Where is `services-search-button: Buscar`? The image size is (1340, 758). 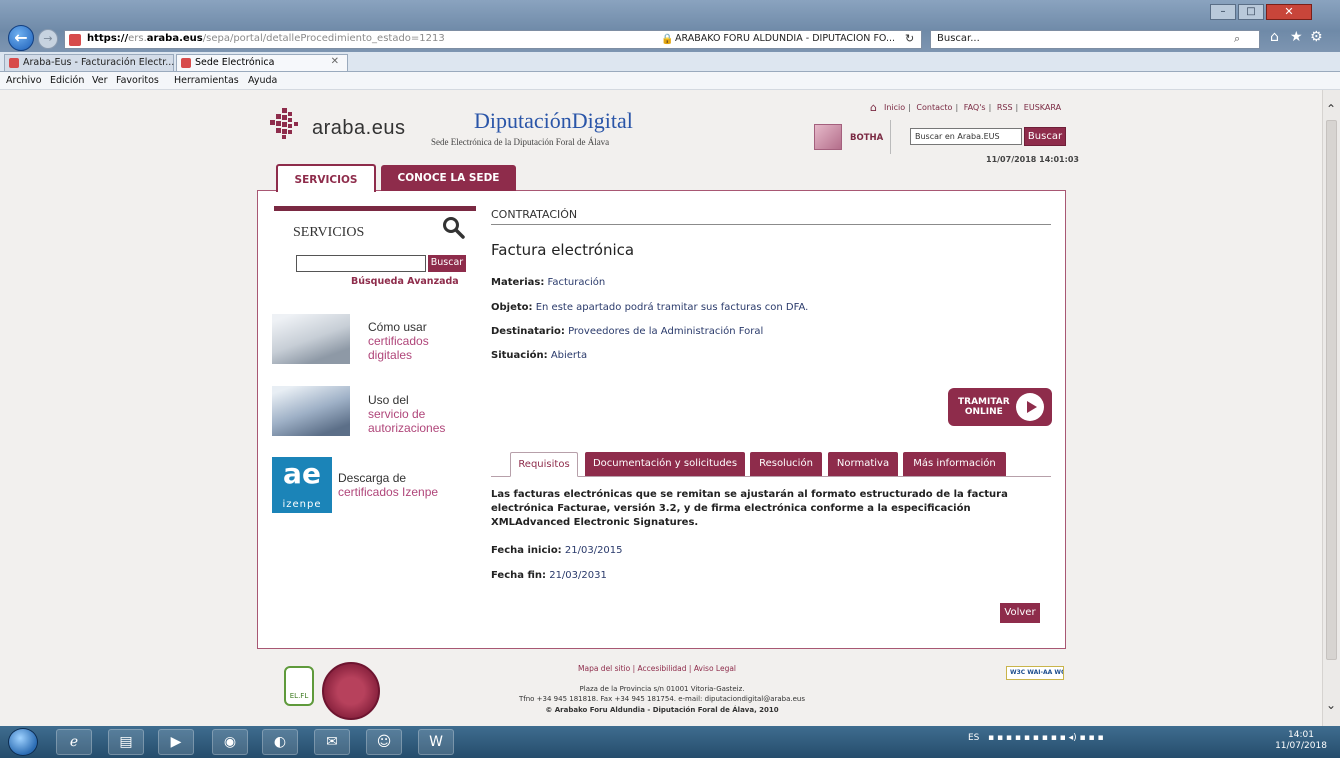 services-search-button: Buscar is located at coordinates (447, 263).